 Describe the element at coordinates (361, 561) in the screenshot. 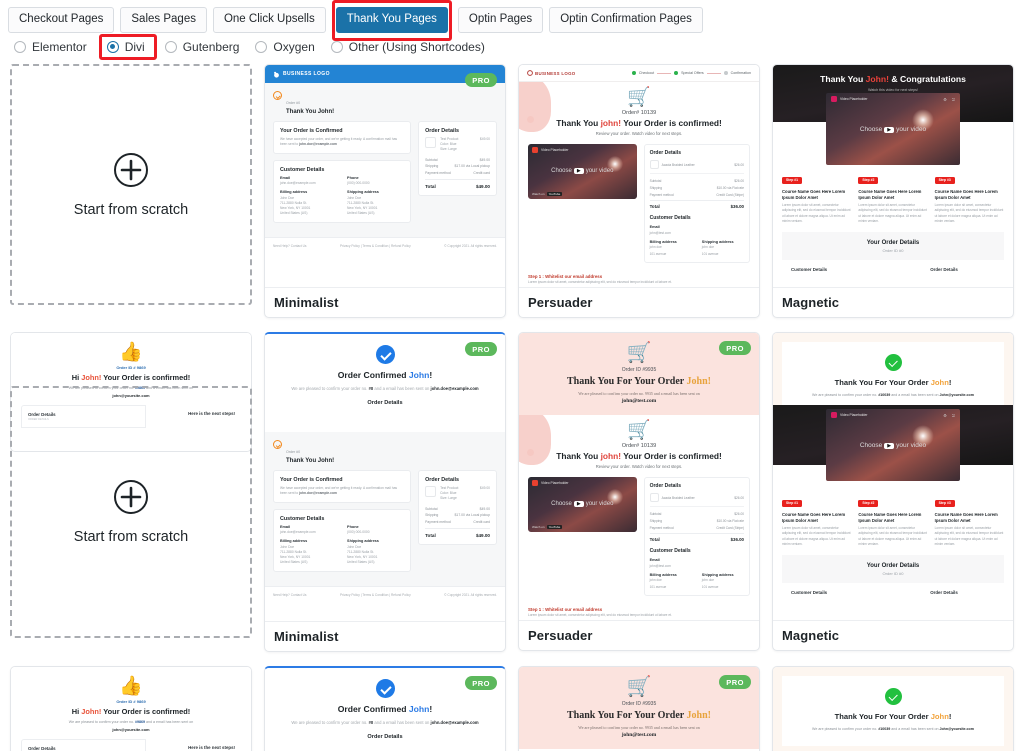

I see `addr-line: United States (US)` at that location.